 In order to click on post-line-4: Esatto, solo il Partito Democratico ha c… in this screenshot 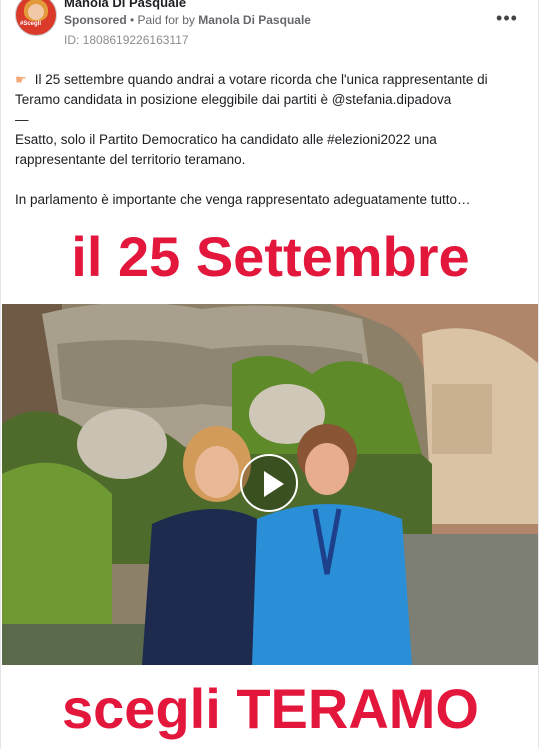, I will do `click(226, 139)`.